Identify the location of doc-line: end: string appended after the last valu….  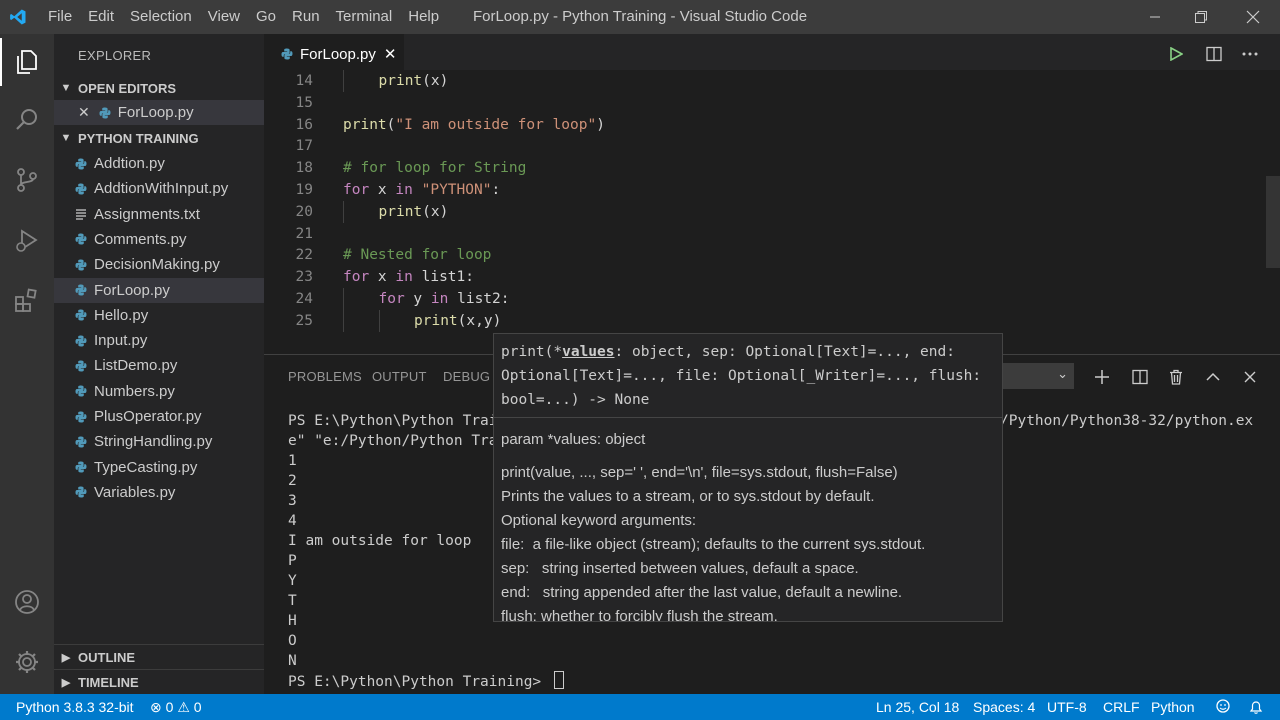
(702, 592).